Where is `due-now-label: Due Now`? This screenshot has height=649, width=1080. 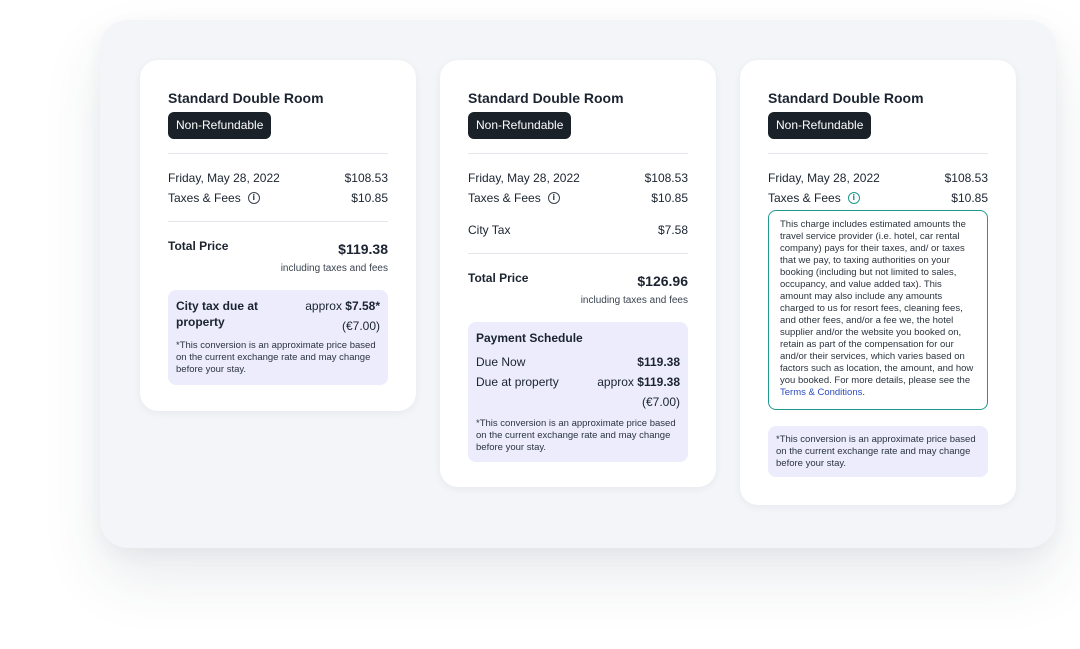 due-now-label: Due Now is located at coordinates (501, 362).